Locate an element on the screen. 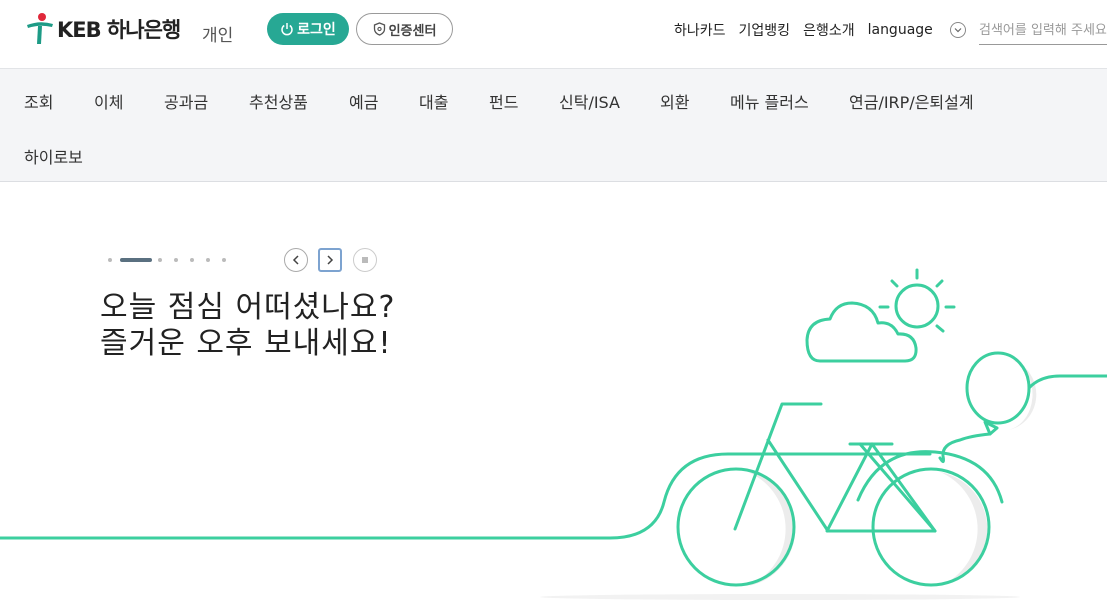 The height and width of the screenshot is (604, 1107). shield-icon is located at coordinates (379, 29).